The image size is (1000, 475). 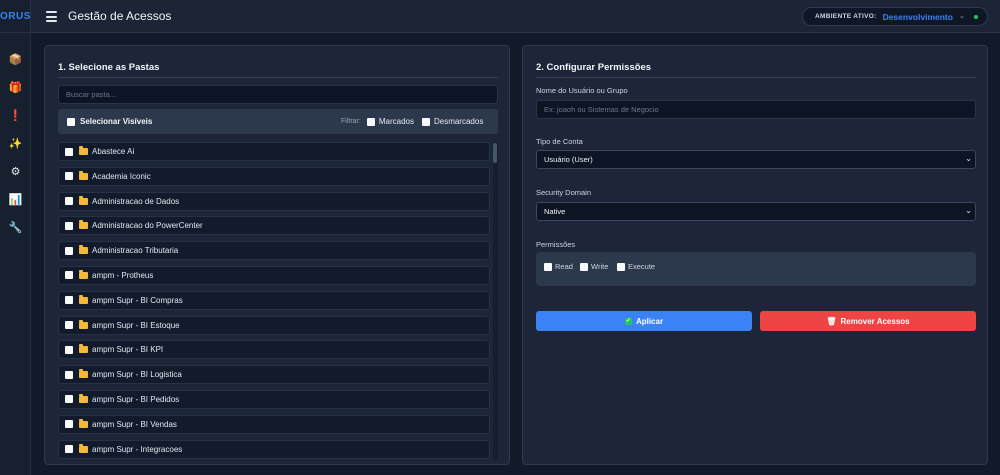 I want to click on user-group-input, so click(x=756, y=109).